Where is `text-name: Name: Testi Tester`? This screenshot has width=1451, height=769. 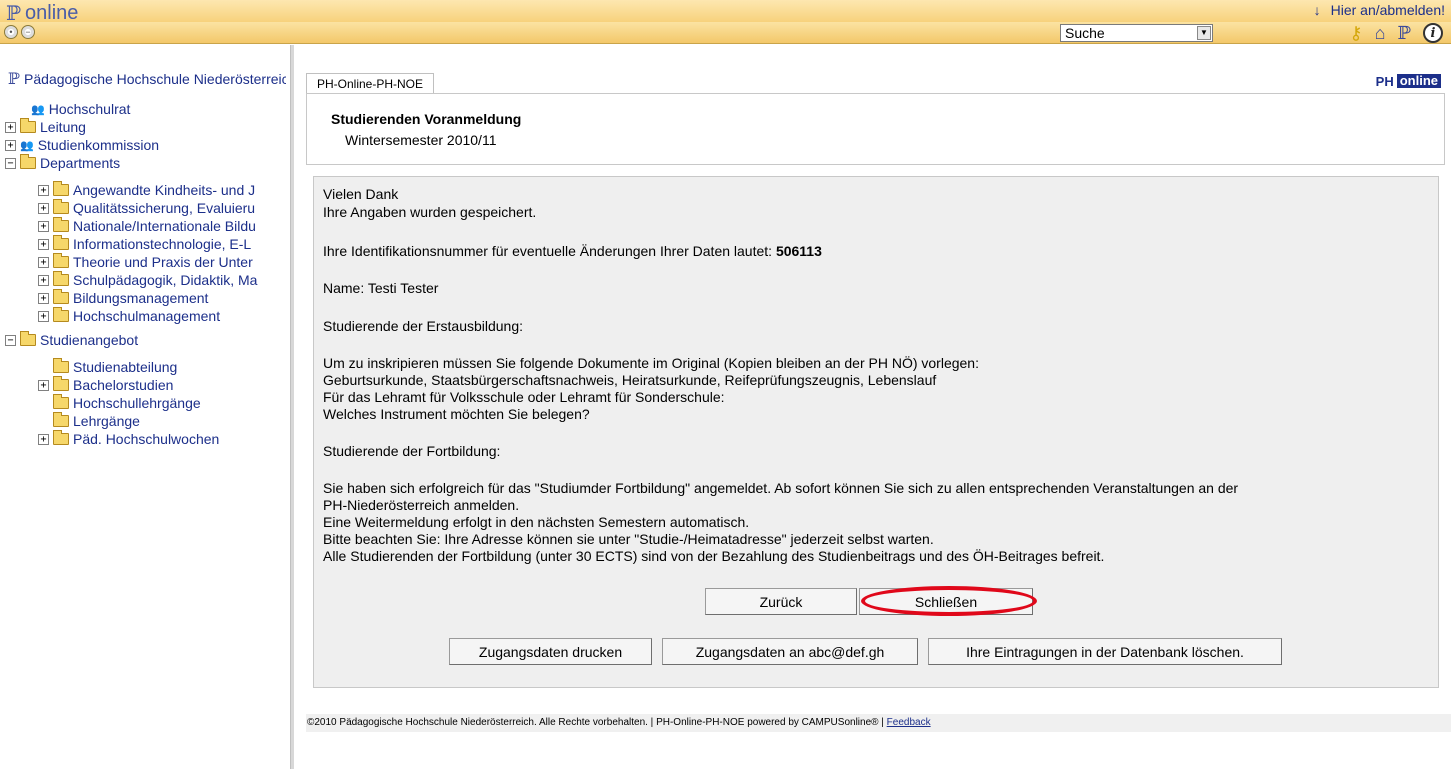 text-name: Name: Testi Tester is located at coordinates (381, 288).